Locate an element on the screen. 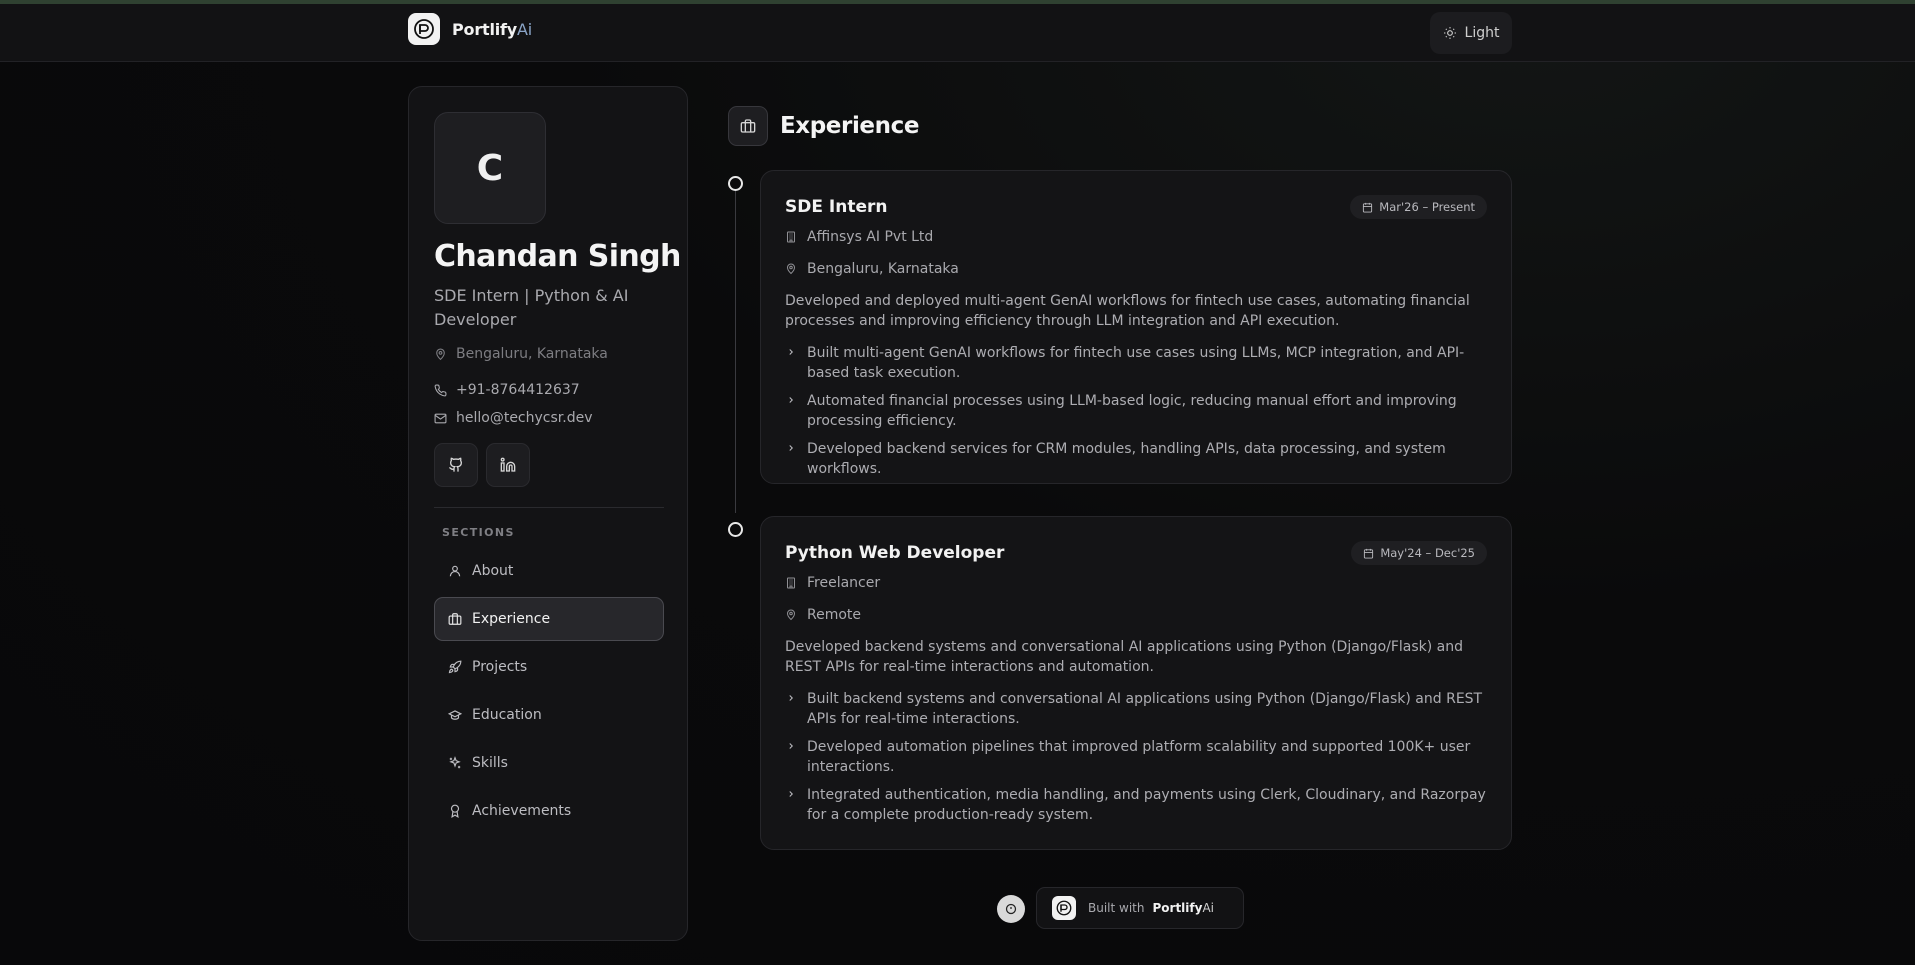  company-row: Freelancer is located at coordinates (832, 583).